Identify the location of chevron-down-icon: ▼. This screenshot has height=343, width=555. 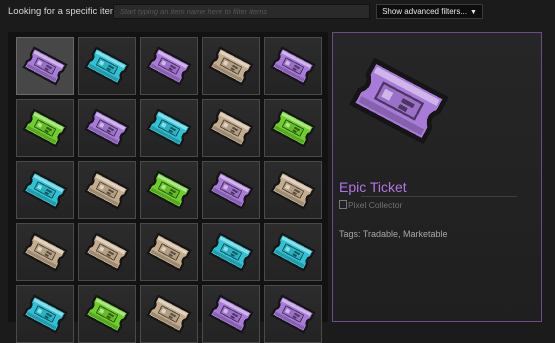
(473, 12).